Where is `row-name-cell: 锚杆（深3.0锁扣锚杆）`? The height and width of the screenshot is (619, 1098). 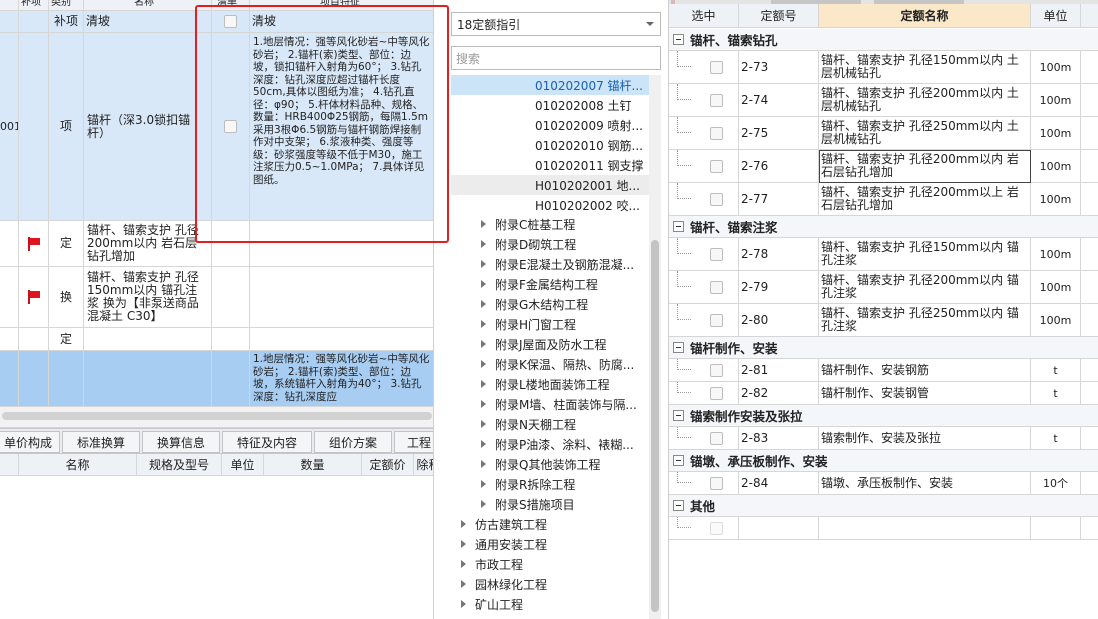 row-name-cell: 锚杆（深3.0锁扣锚杆） is located at coordinates (148, 127).